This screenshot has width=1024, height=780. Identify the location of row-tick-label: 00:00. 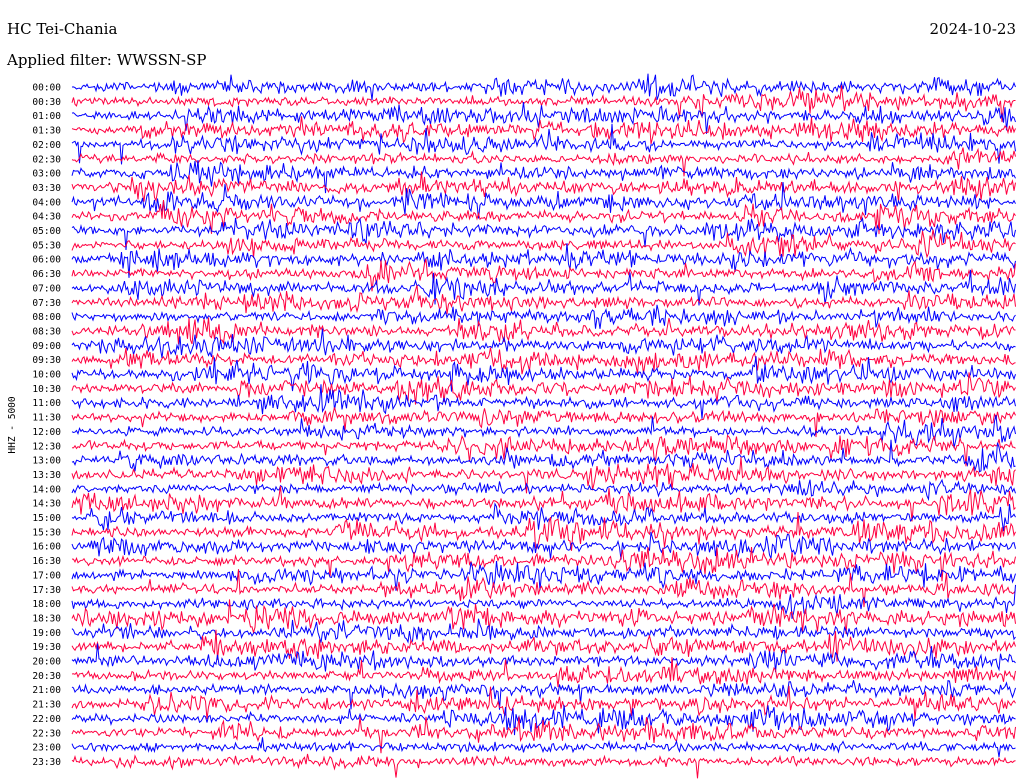
(46, 88).